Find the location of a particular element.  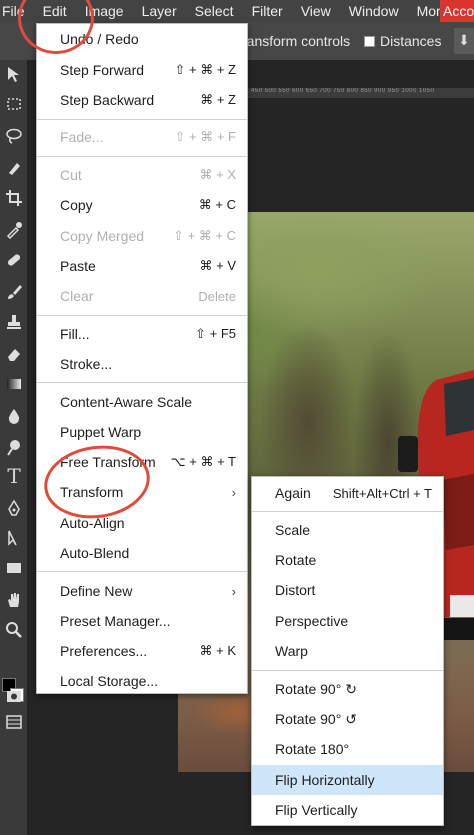

menu-item-paste: Paste ⌘ + V is located at coordinates (142, 266).